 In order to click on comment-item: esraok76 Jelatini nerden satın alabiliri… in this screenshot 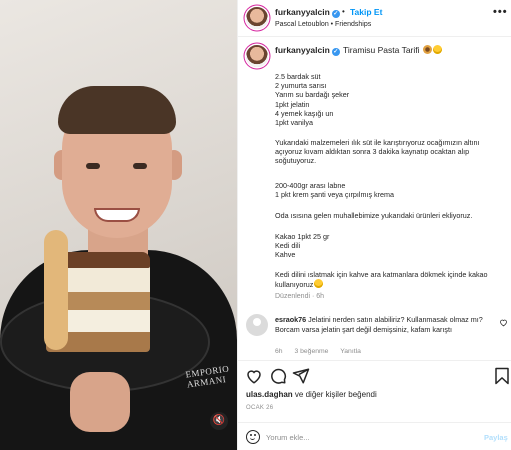, I will do `click(374, 331)`.